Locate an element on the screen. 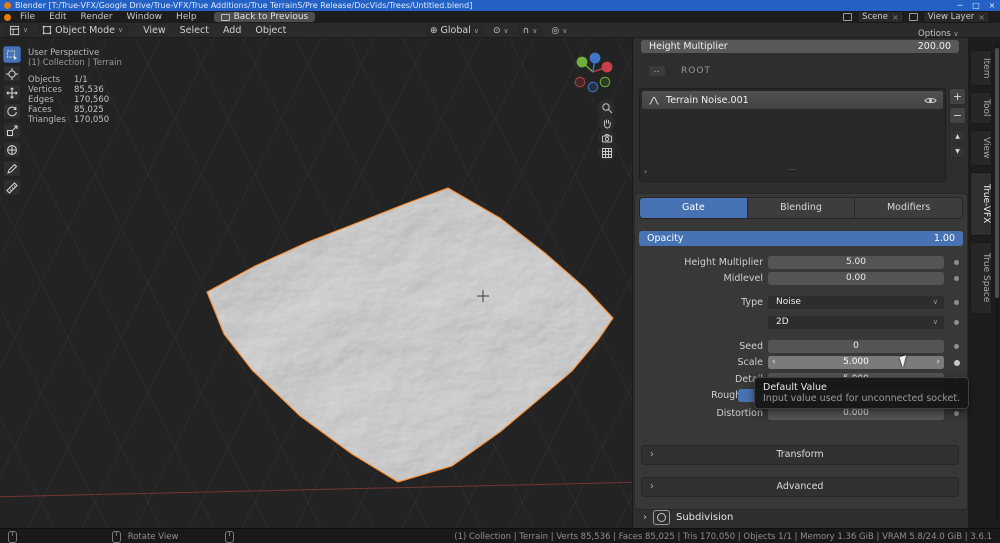 The height and width of the screenshot is (543, 1000). scene-icon is located at coordinates (848, 17).